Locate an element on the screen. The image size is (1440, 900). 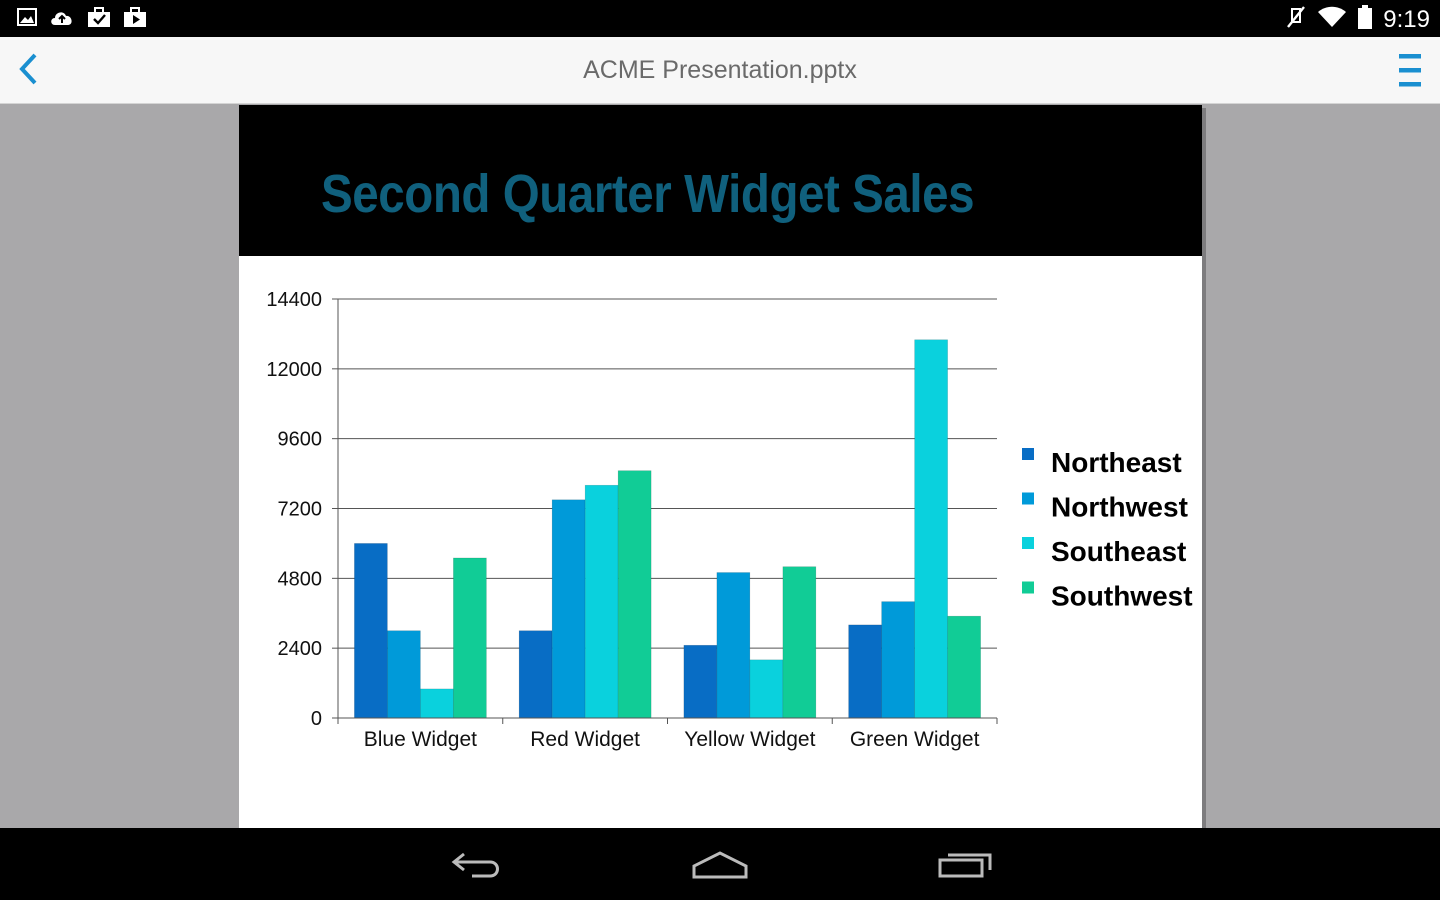
legend-label-northwest: Northwest is located at coordinates (1119, 507).